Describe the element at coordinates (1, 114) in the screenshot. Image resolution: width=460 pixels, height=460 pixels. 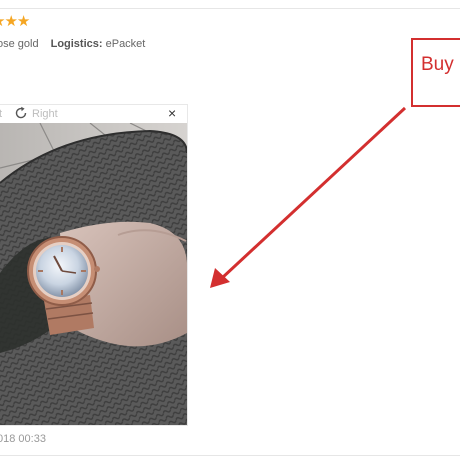
I see `rotate-left-button: t` at that location.